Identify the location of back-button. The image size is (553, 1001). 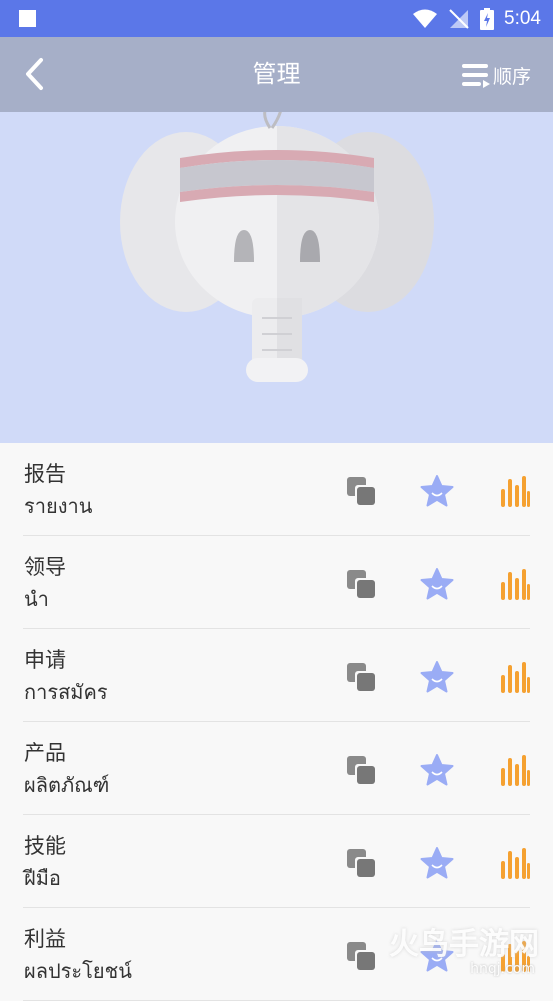
(34, 74).